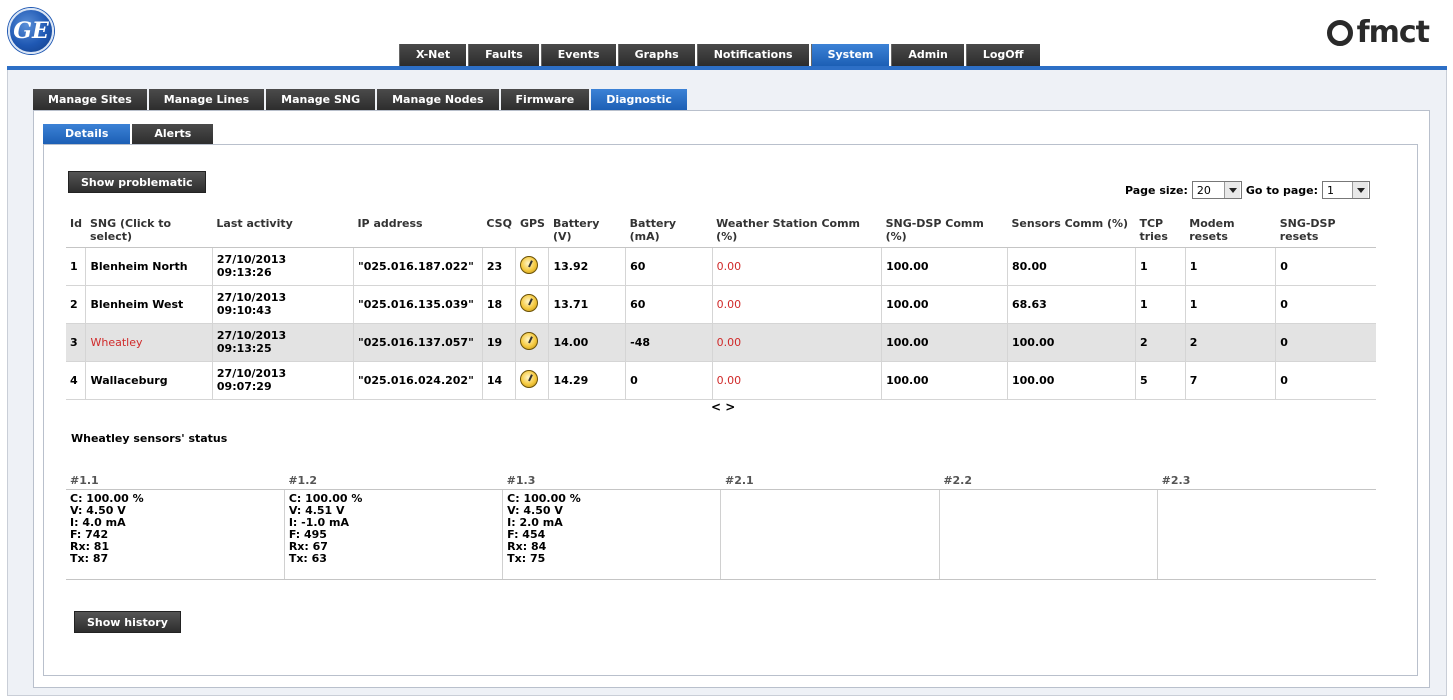 The height and width of the screenshot is (700, 1453). What do you see at coordinates (1393, 32) in the screenshot?
I see `fmct-logo-text: fmct` at bounding box center [1393, 32].